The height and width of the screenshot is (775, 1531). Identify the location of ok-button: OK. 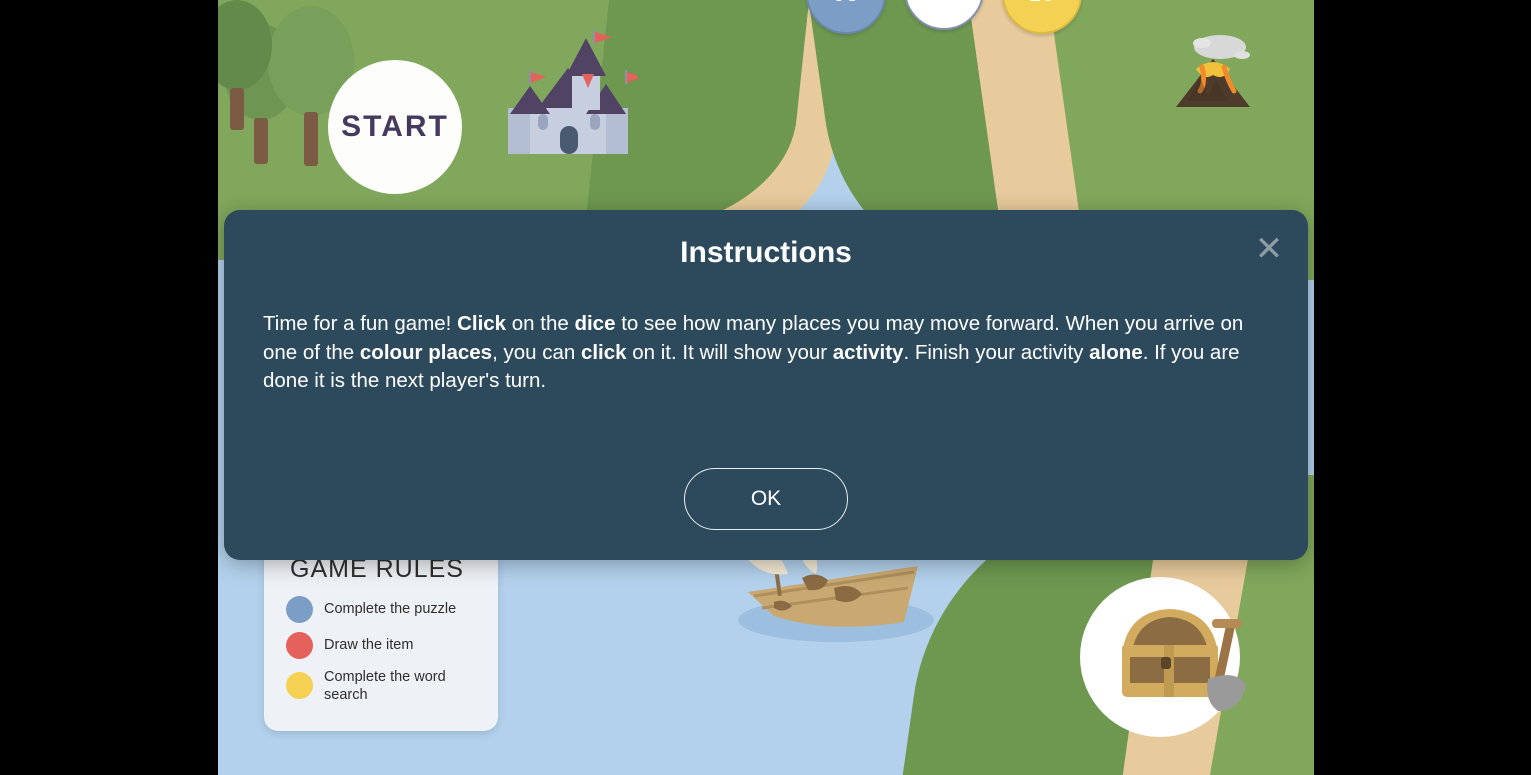
(766, 499).